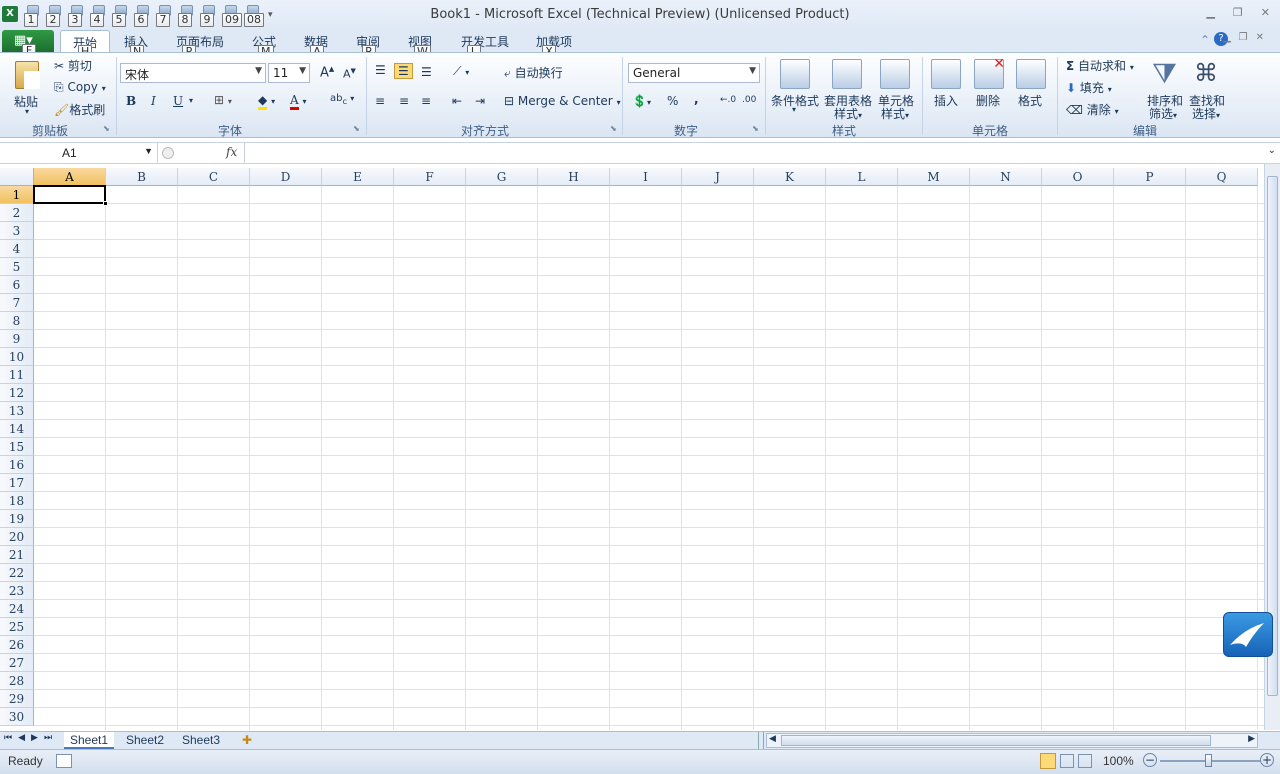 Image resolution: width=1280 pixels, height=774 pixels. Describe the element at coordinates (223, 100) in the screenshot. I see `borders-icon: ⊞ ▾` at that location.